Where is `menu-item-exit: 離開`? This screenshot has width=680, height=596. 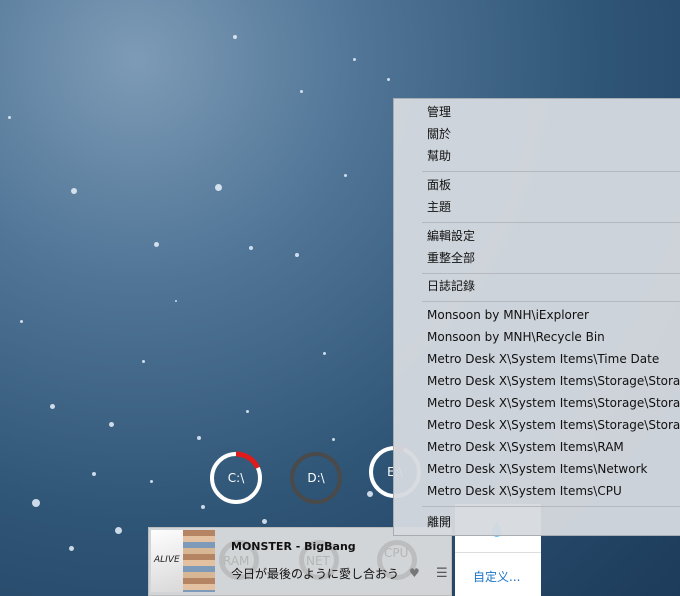
menu-item-exit: 離開 is located at coordinates (439, 522).